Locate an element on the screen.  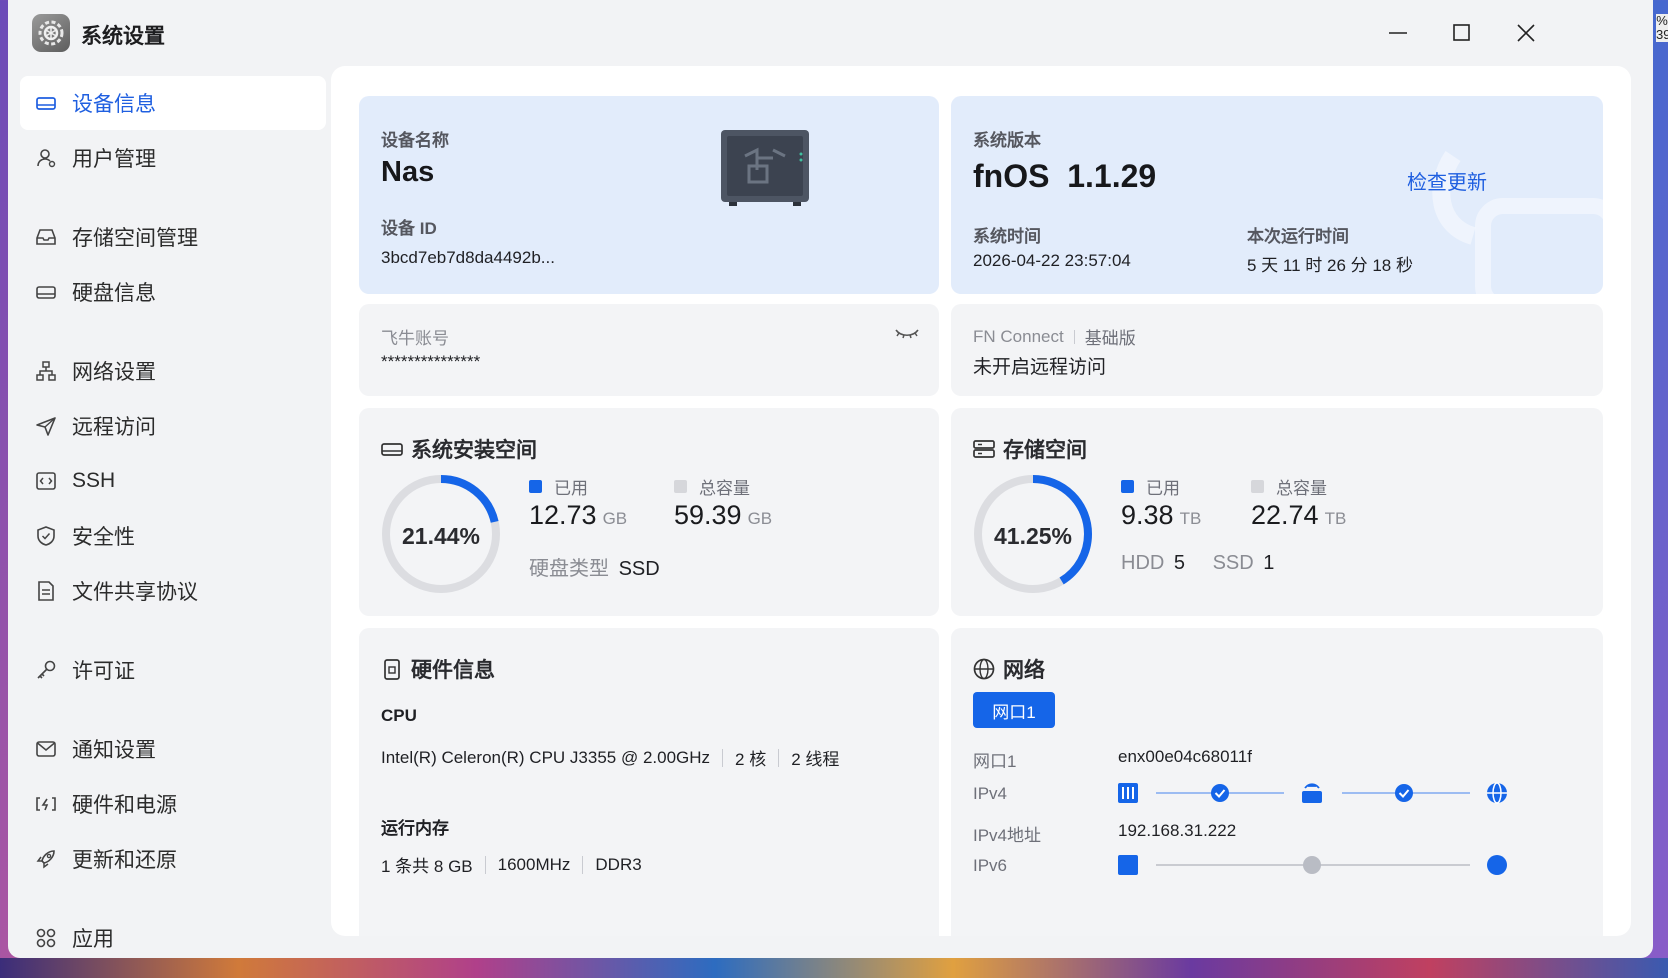
device-name-label: 设备名称 is located at coordinates (415, 140).